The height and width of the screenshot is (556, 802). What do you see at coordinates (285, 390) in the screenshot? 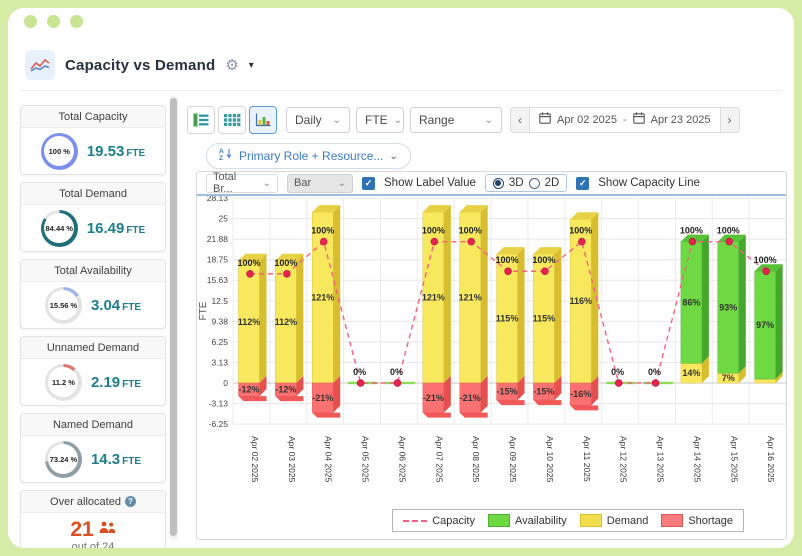
I see `svg-text: -12%` at bounding box center [285, 390].